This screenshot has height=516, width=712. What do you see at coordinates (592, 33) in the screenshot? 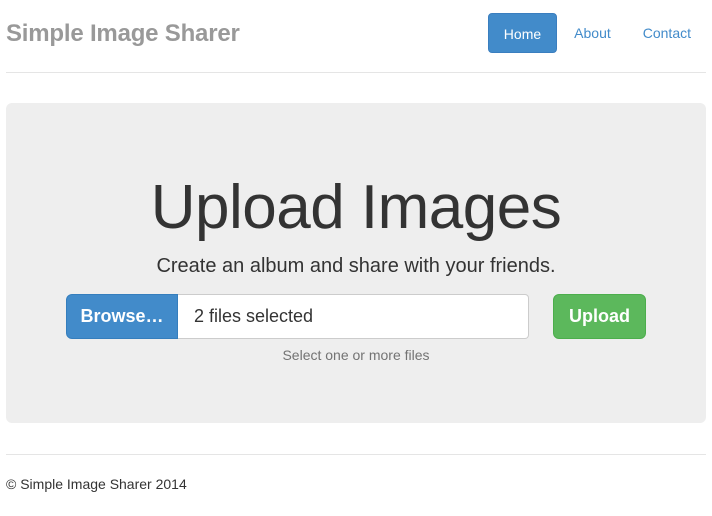
I see `nav-about-link: About` at bounding box center [592, 33].